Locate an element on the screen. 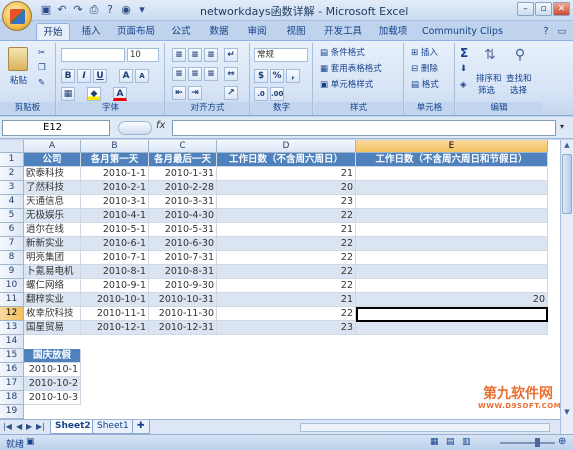 The height and width of the screenshot is (450, 573). column-header: D is located at coordinates (286, 146).